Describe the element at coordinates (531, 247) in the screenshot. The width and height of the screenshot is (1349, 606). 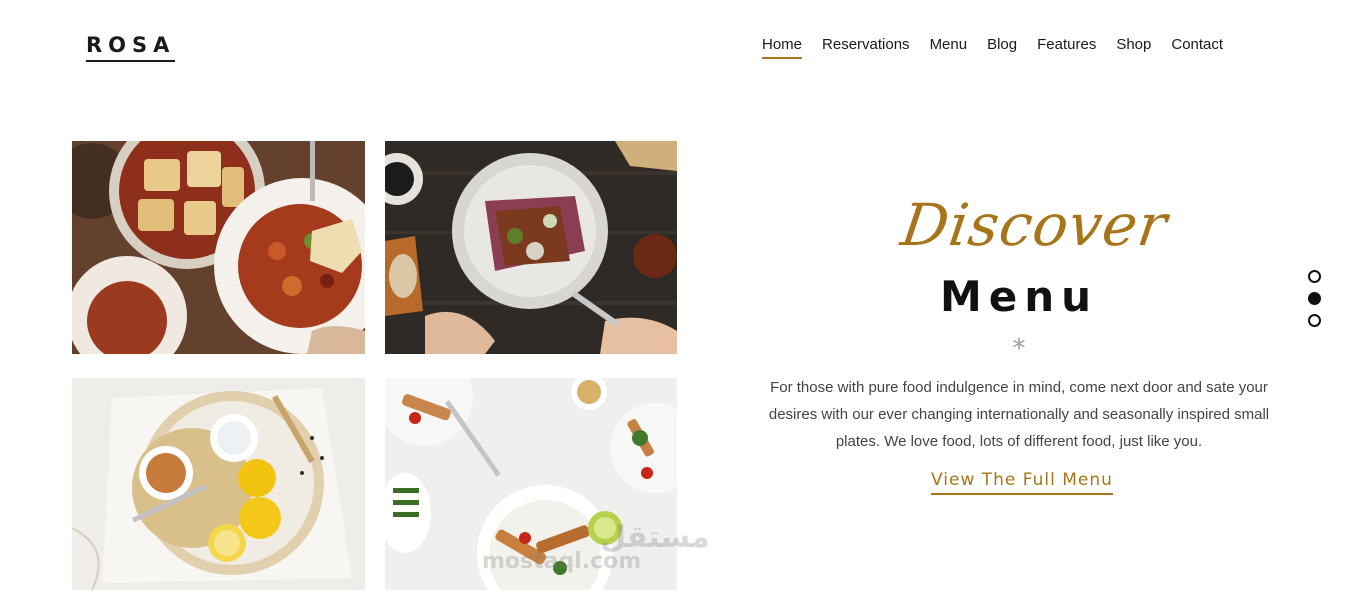
I see `steak-salad-photo` at that location.